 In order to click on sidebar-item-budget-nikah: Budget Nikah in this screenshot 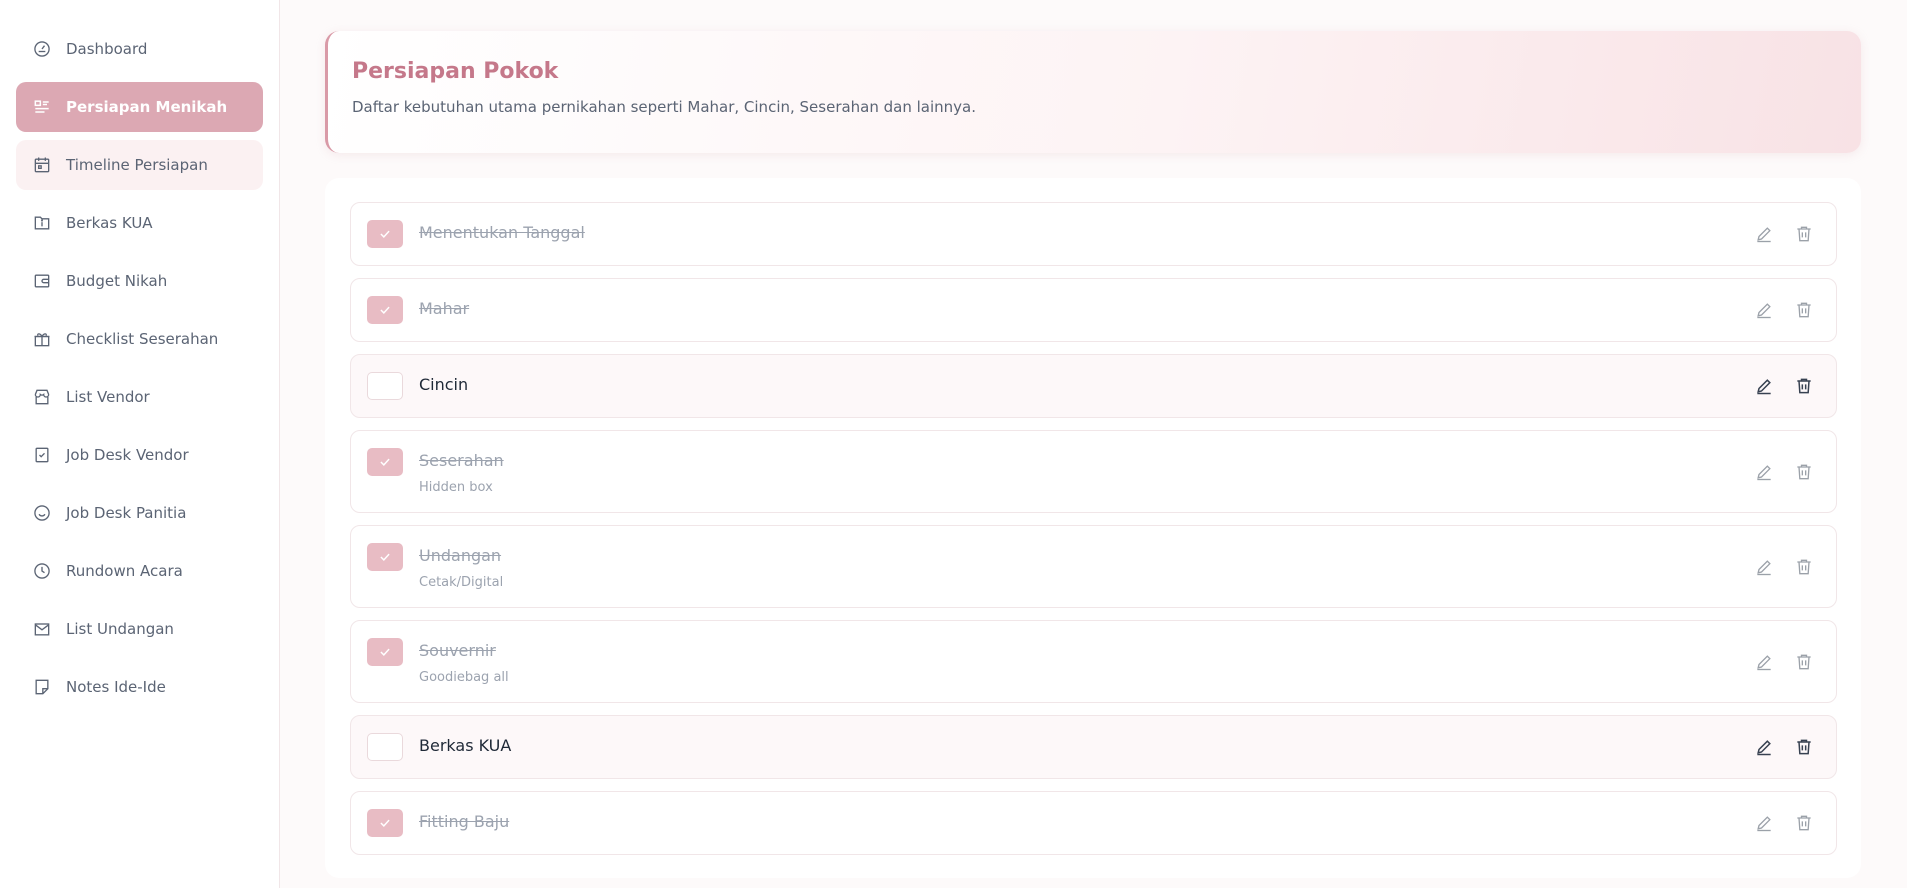, I will do `click(139, 281)`.